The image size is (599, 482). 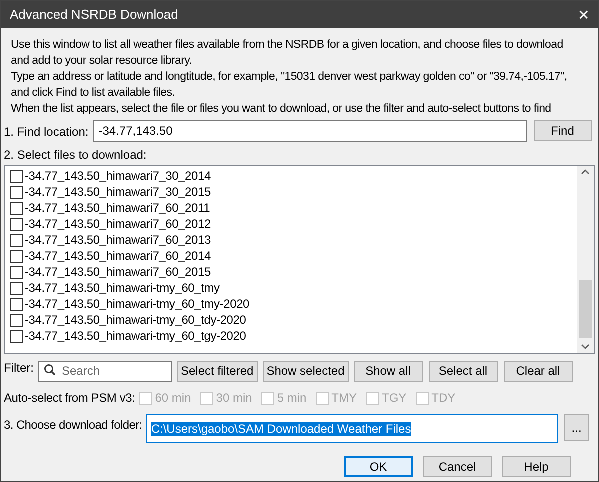 What do you see at coordinates (73, 425) in the screenshot?
I see `download-folder-label: 3. Choose download folder:` at bounding box center [73, 425].